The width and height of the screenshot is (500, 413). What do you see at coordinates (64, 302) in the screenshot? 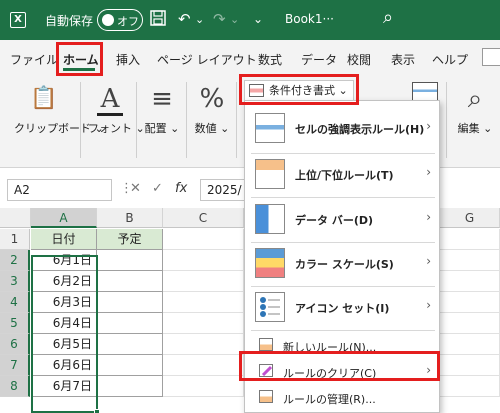
I see `date-cell: 6月3日` at bounding box center [64, 302].